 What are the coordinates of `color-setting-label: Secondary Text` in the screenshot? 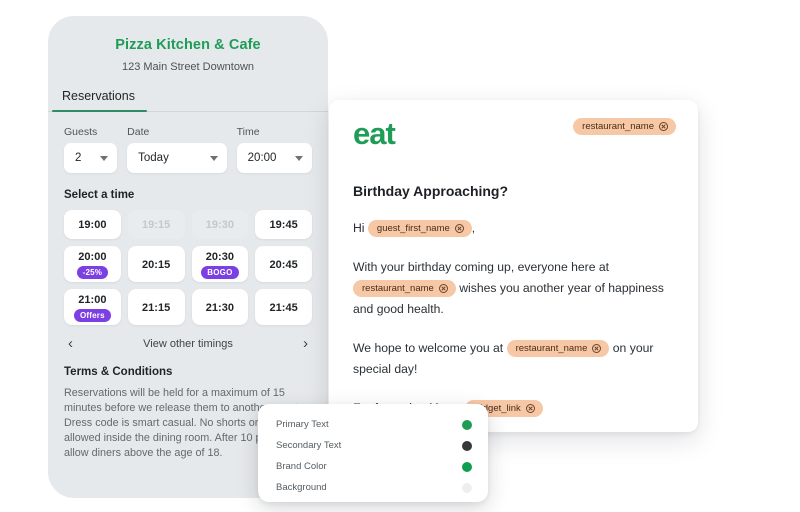 It's located at (309, 445).